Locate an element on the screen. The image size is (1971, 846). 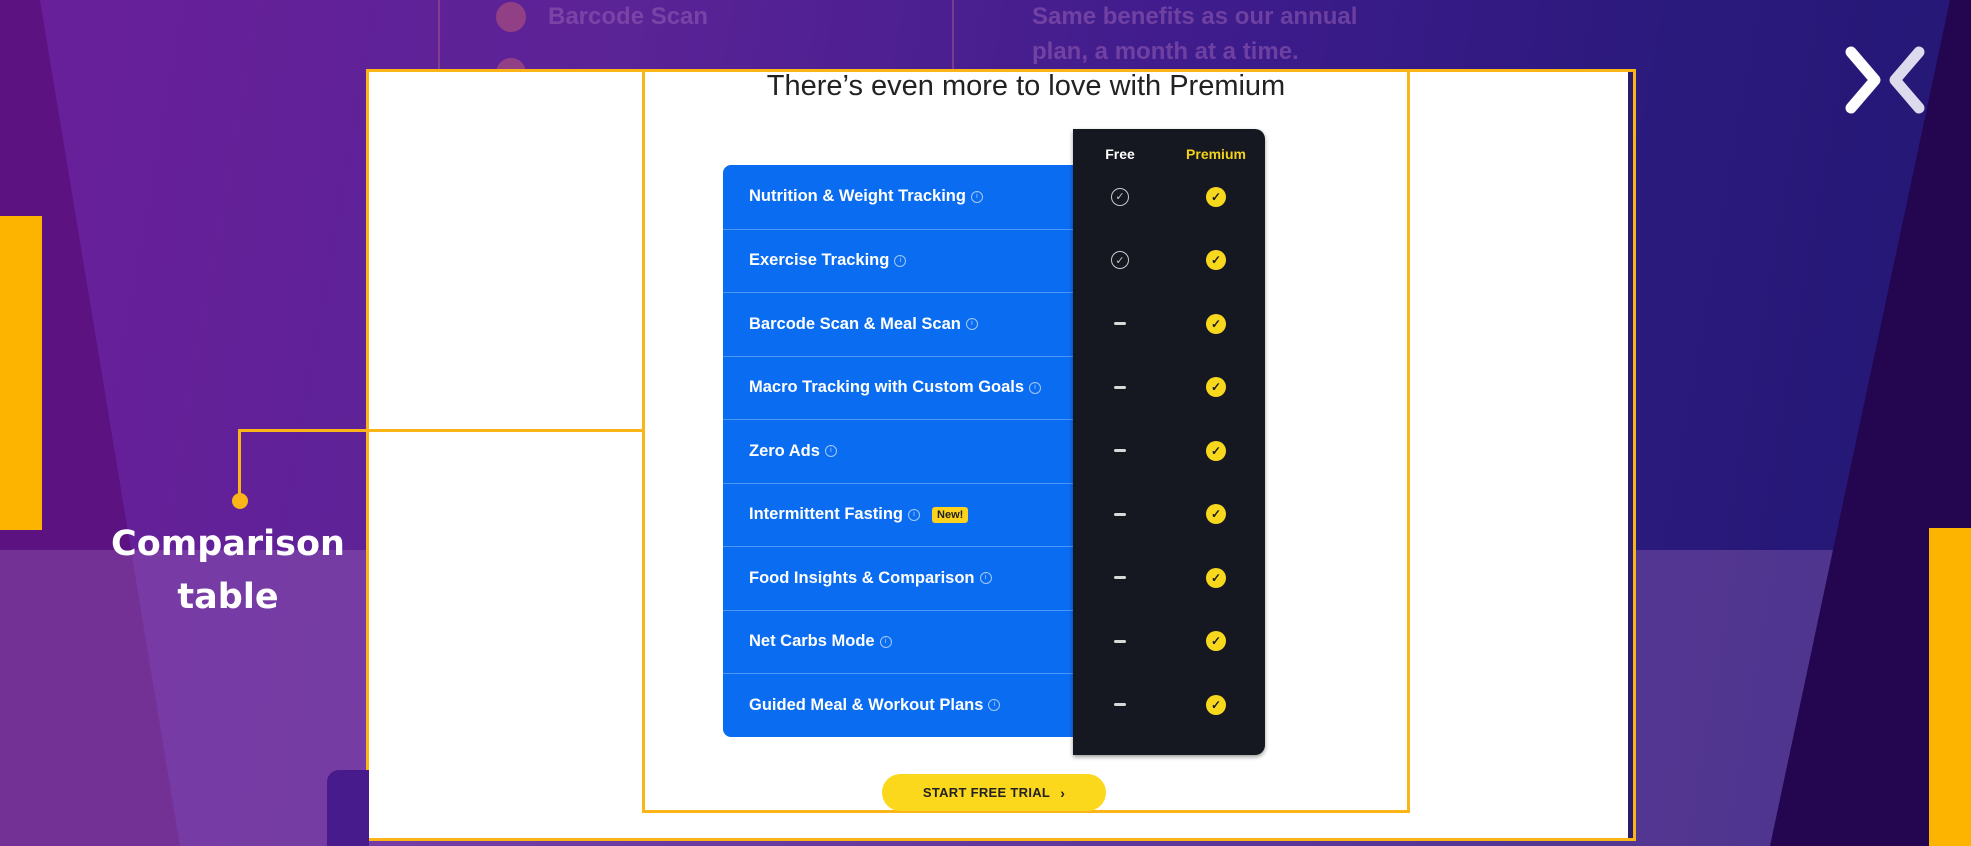
callout-label-line: table is located at coordinates (228, 597).